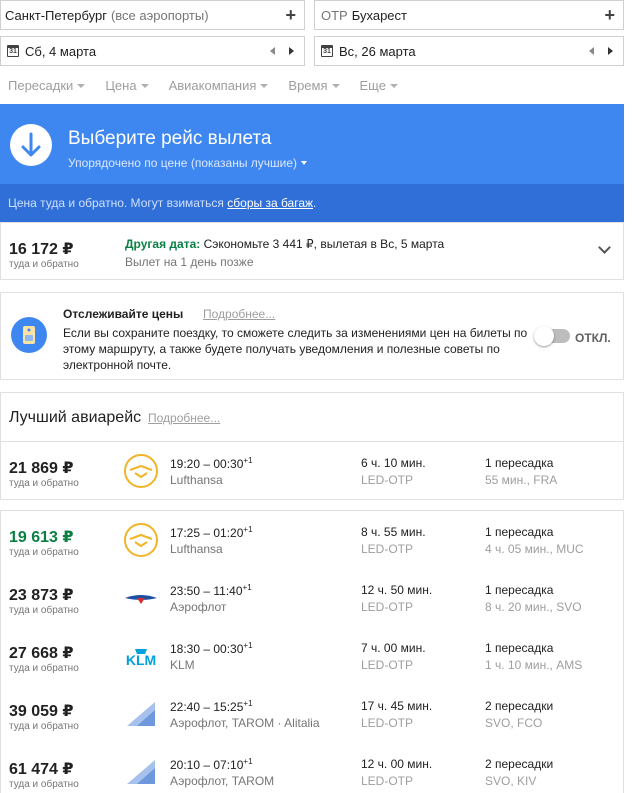  I want to click on flight-price: 39 059 ₽, so click(41, 711).